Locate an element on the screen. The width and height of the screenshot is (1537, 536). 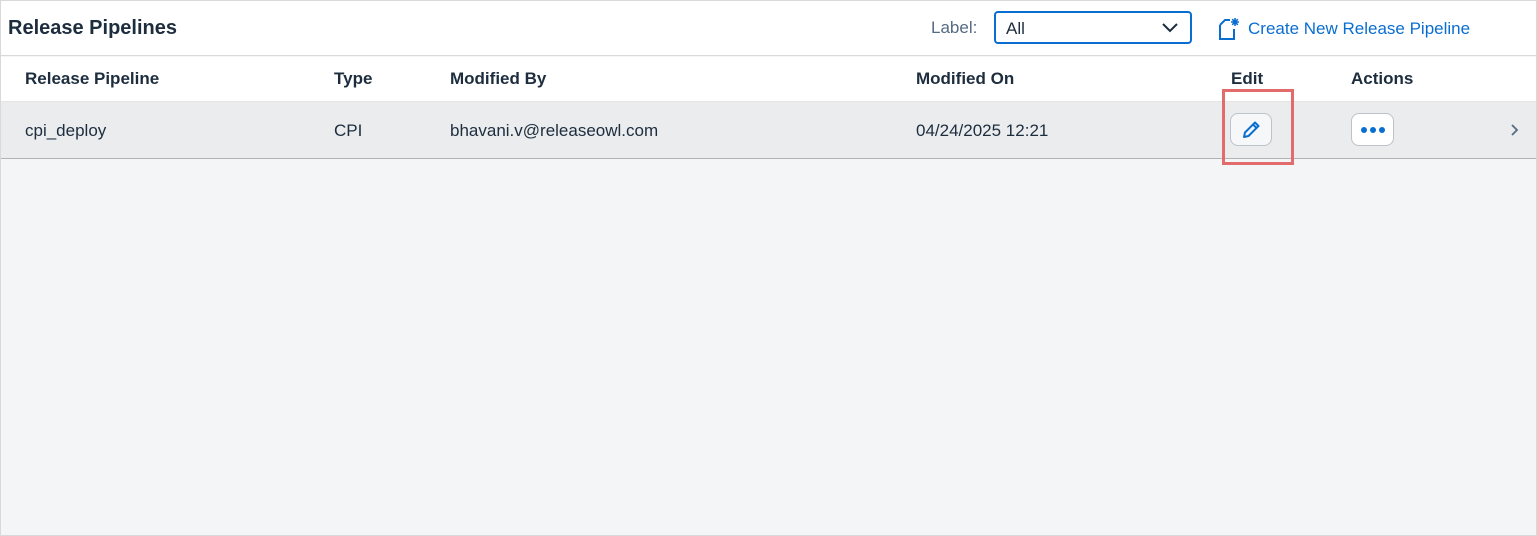
label-filter-select: All is located at coordinates (1093, 27).